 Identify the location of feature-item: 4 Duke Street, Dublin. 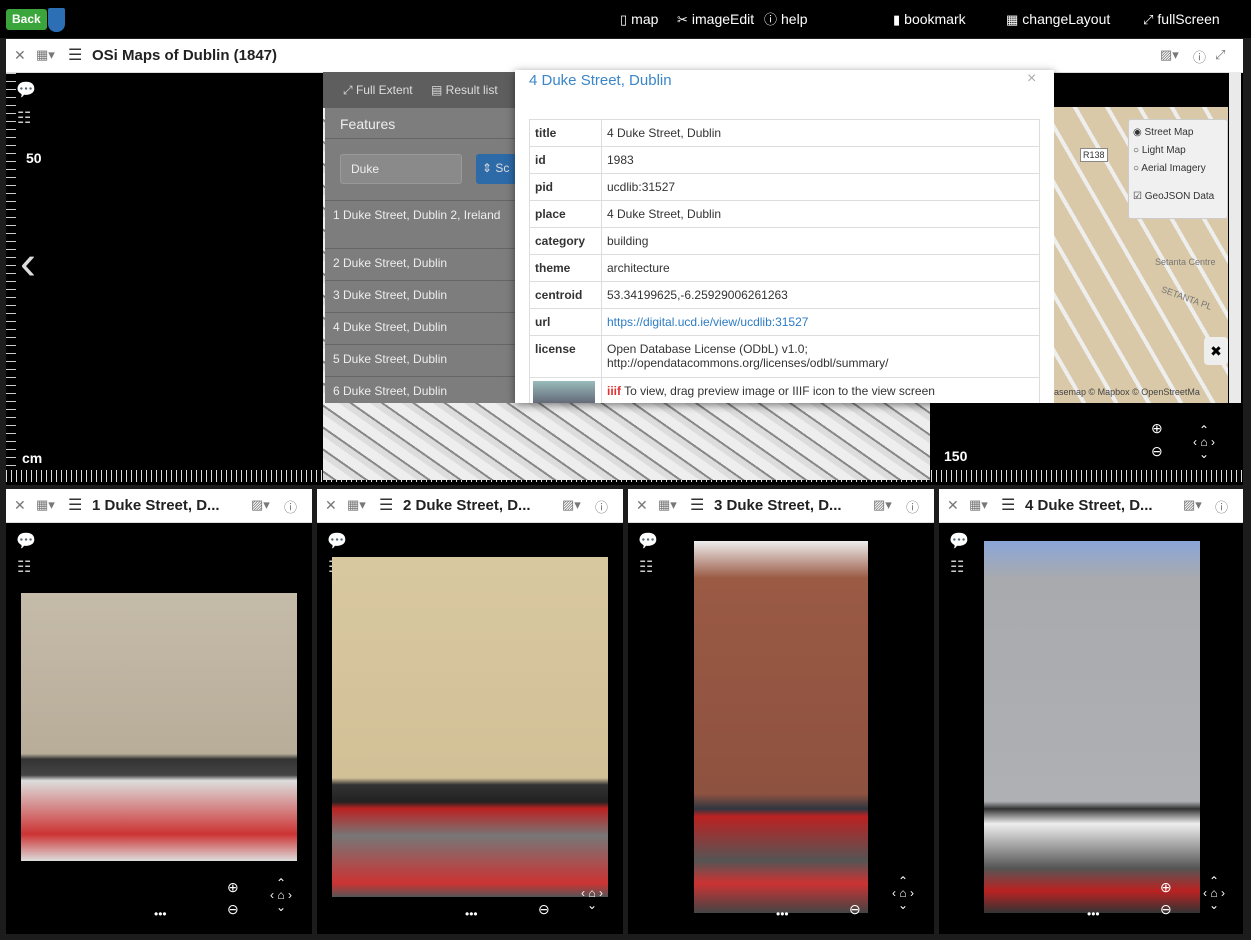
(420, 328).